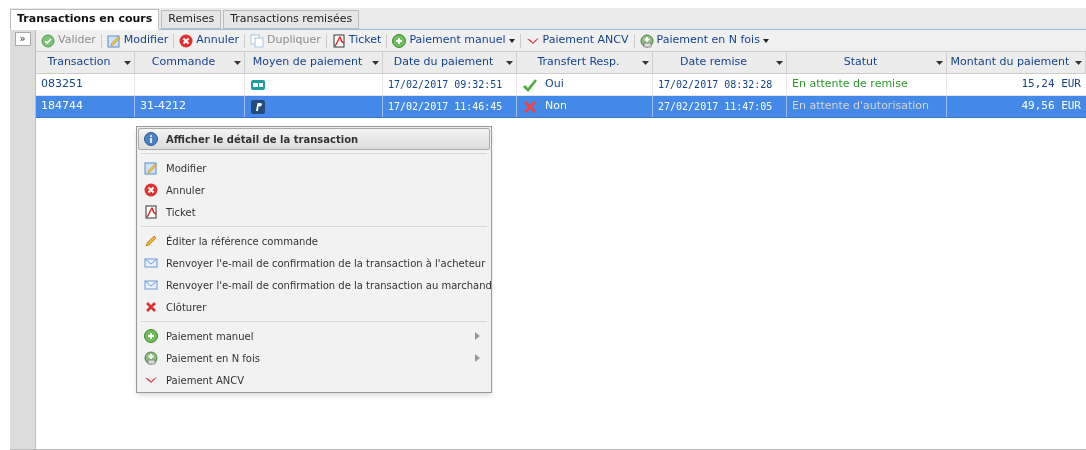  What do you see at coordinates (850, 84) in the screenshot?
I see `status-text: En attente de remise` at bounding box center [850, 84].